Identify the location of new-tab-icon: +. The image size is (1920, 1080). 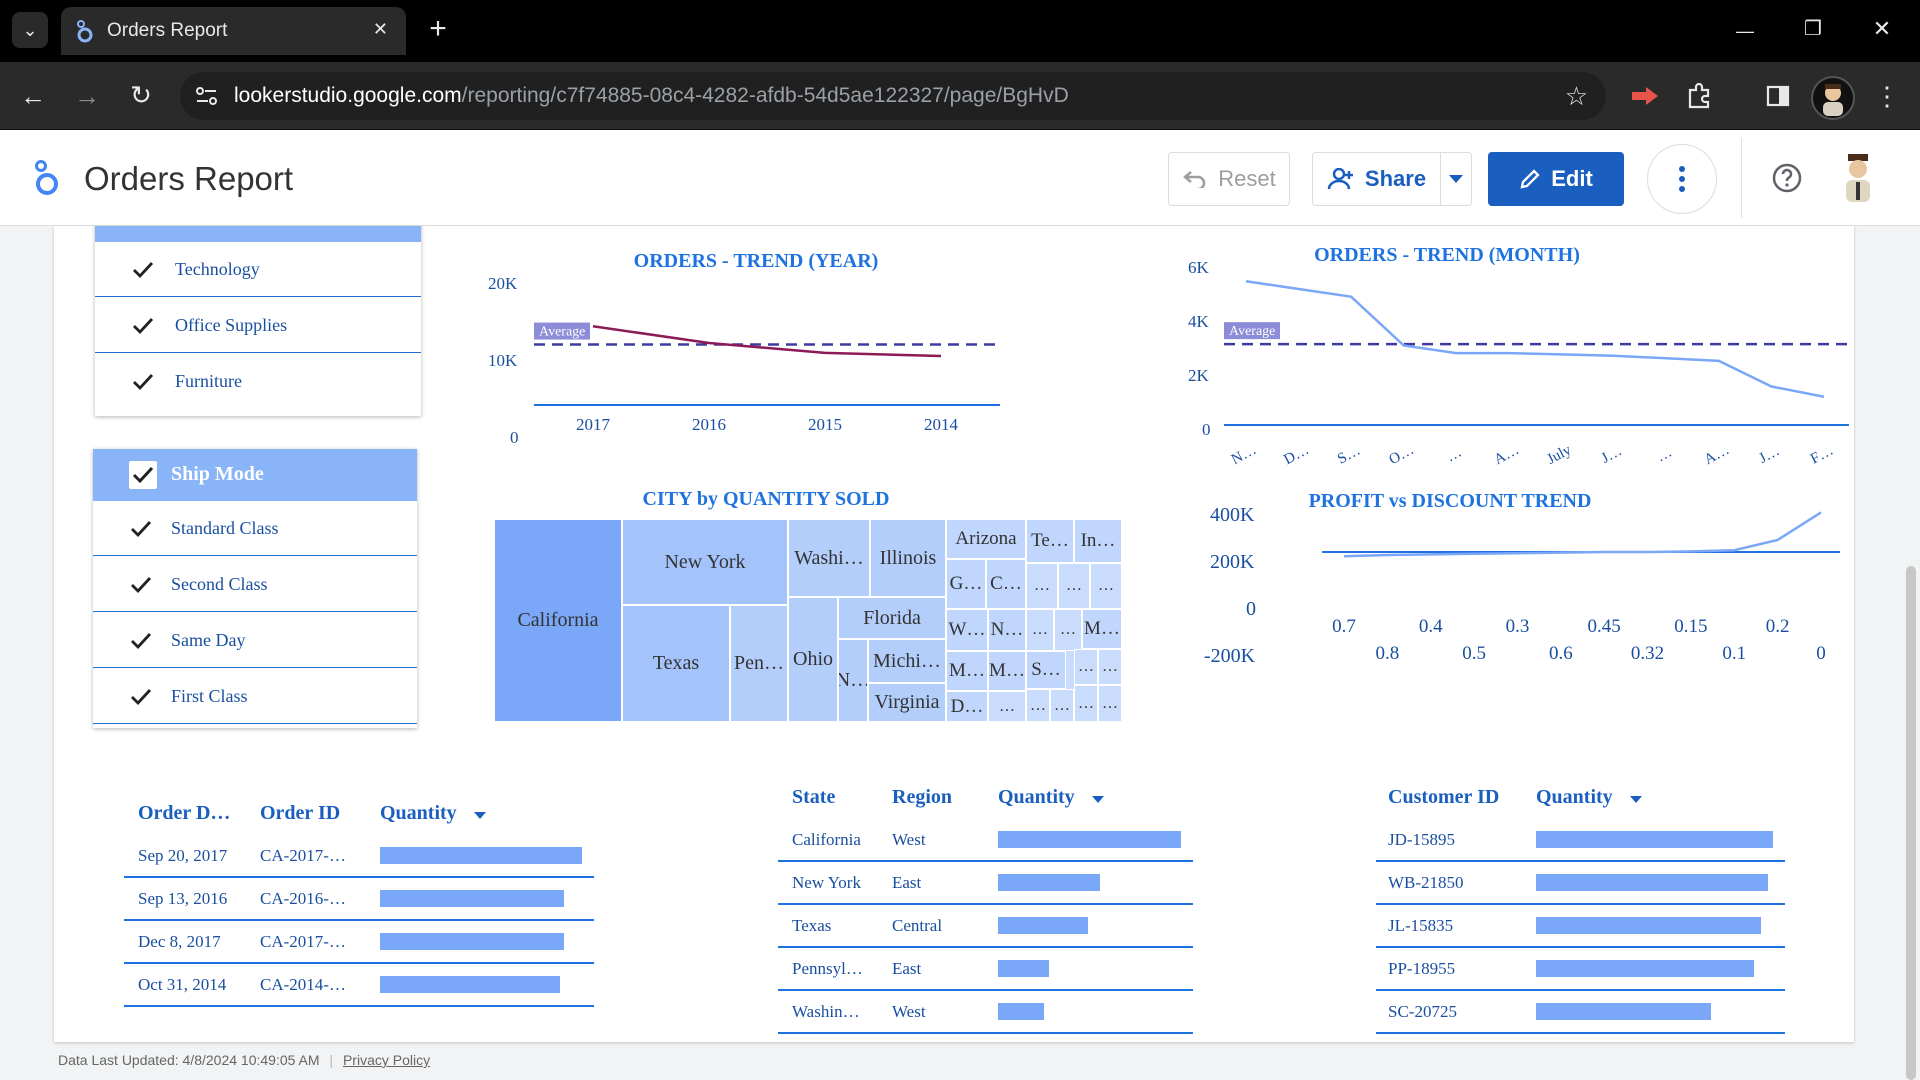
(438, 30).